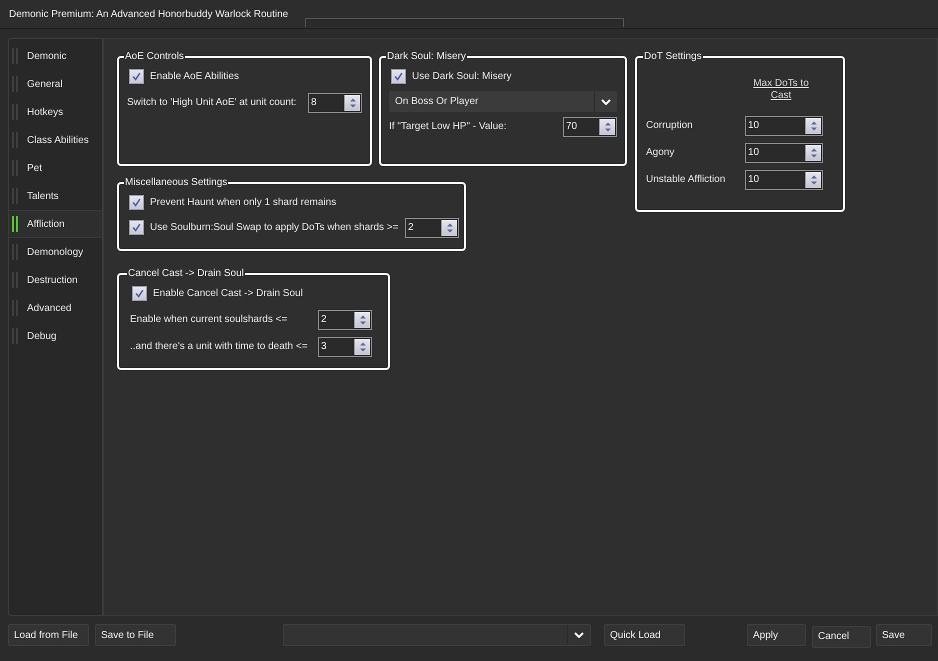  What do you see at coordinates (55, 252) in the screenshot?
I see `sidebar-item: Demonology` at bounding box center [55, 252].